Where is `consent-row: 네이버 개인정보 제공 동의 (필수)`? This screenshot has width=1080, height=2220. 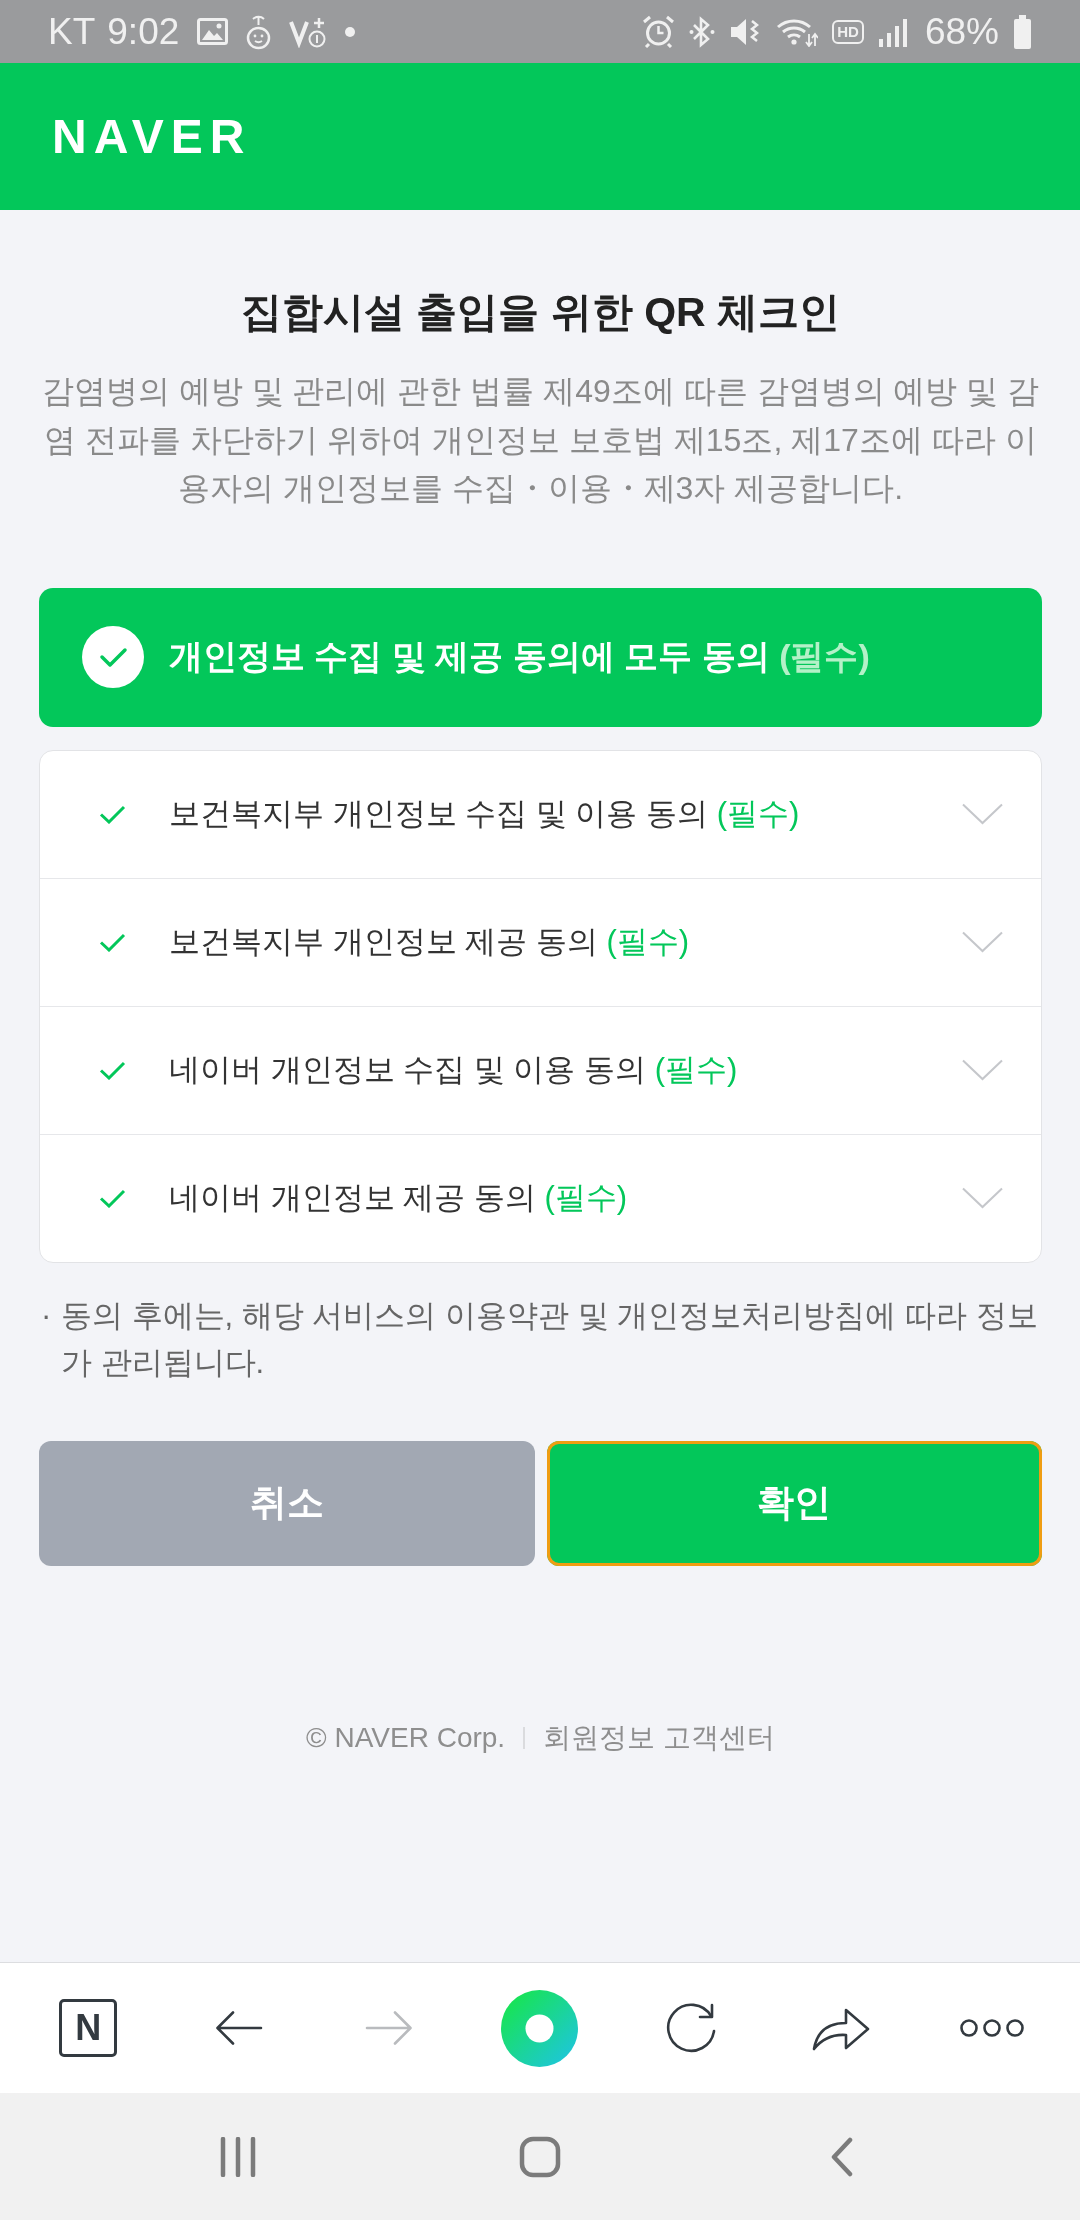
consent-row: 네이버 개인정보 제공 동의 (필수) is located at coordinates (540, 1197).